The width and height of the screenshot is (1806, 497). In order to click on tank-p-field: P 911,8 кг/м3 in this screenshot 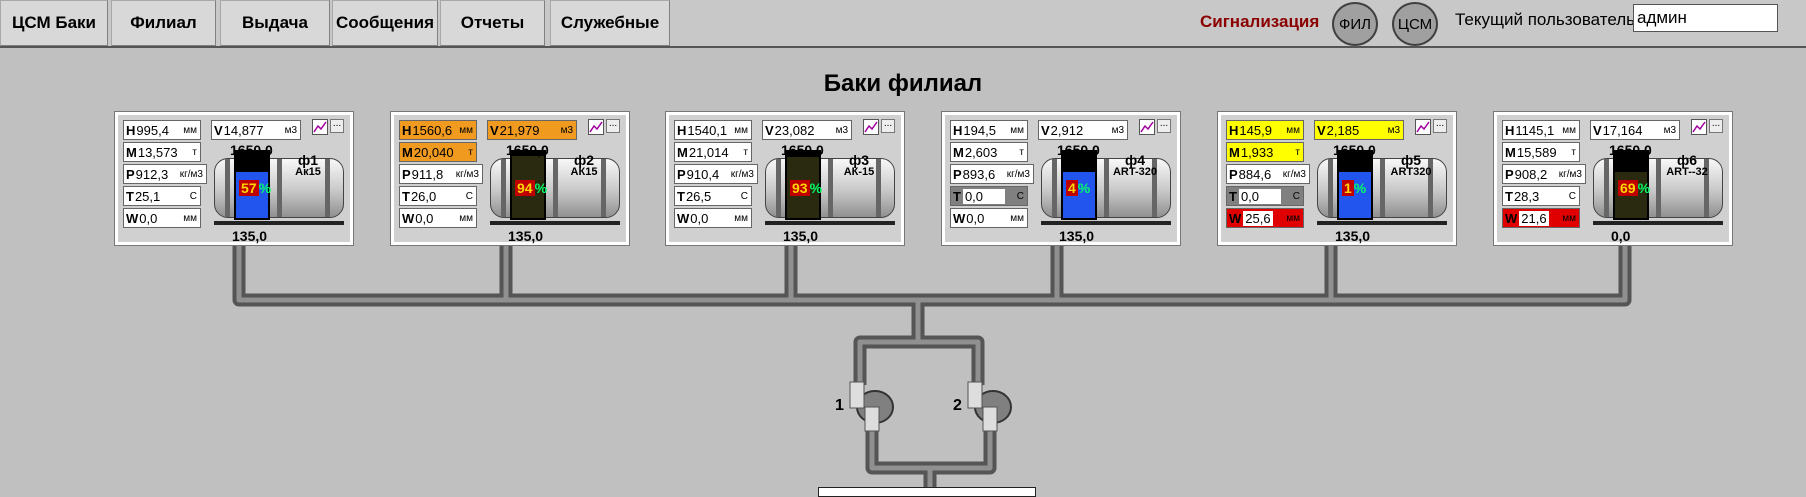, I will do `click(441, 174)`.